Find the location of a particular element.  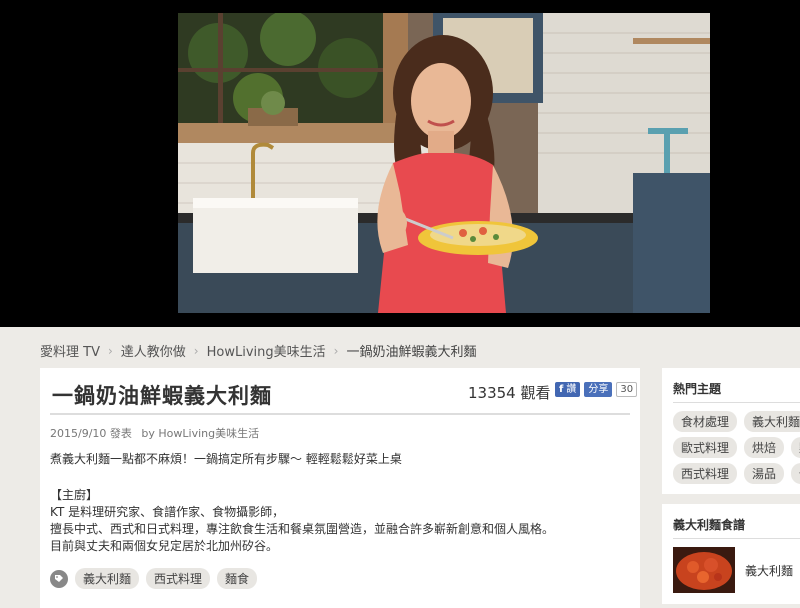

post-author: by HowLiving美味生活 is located at coordinates (200, 433).